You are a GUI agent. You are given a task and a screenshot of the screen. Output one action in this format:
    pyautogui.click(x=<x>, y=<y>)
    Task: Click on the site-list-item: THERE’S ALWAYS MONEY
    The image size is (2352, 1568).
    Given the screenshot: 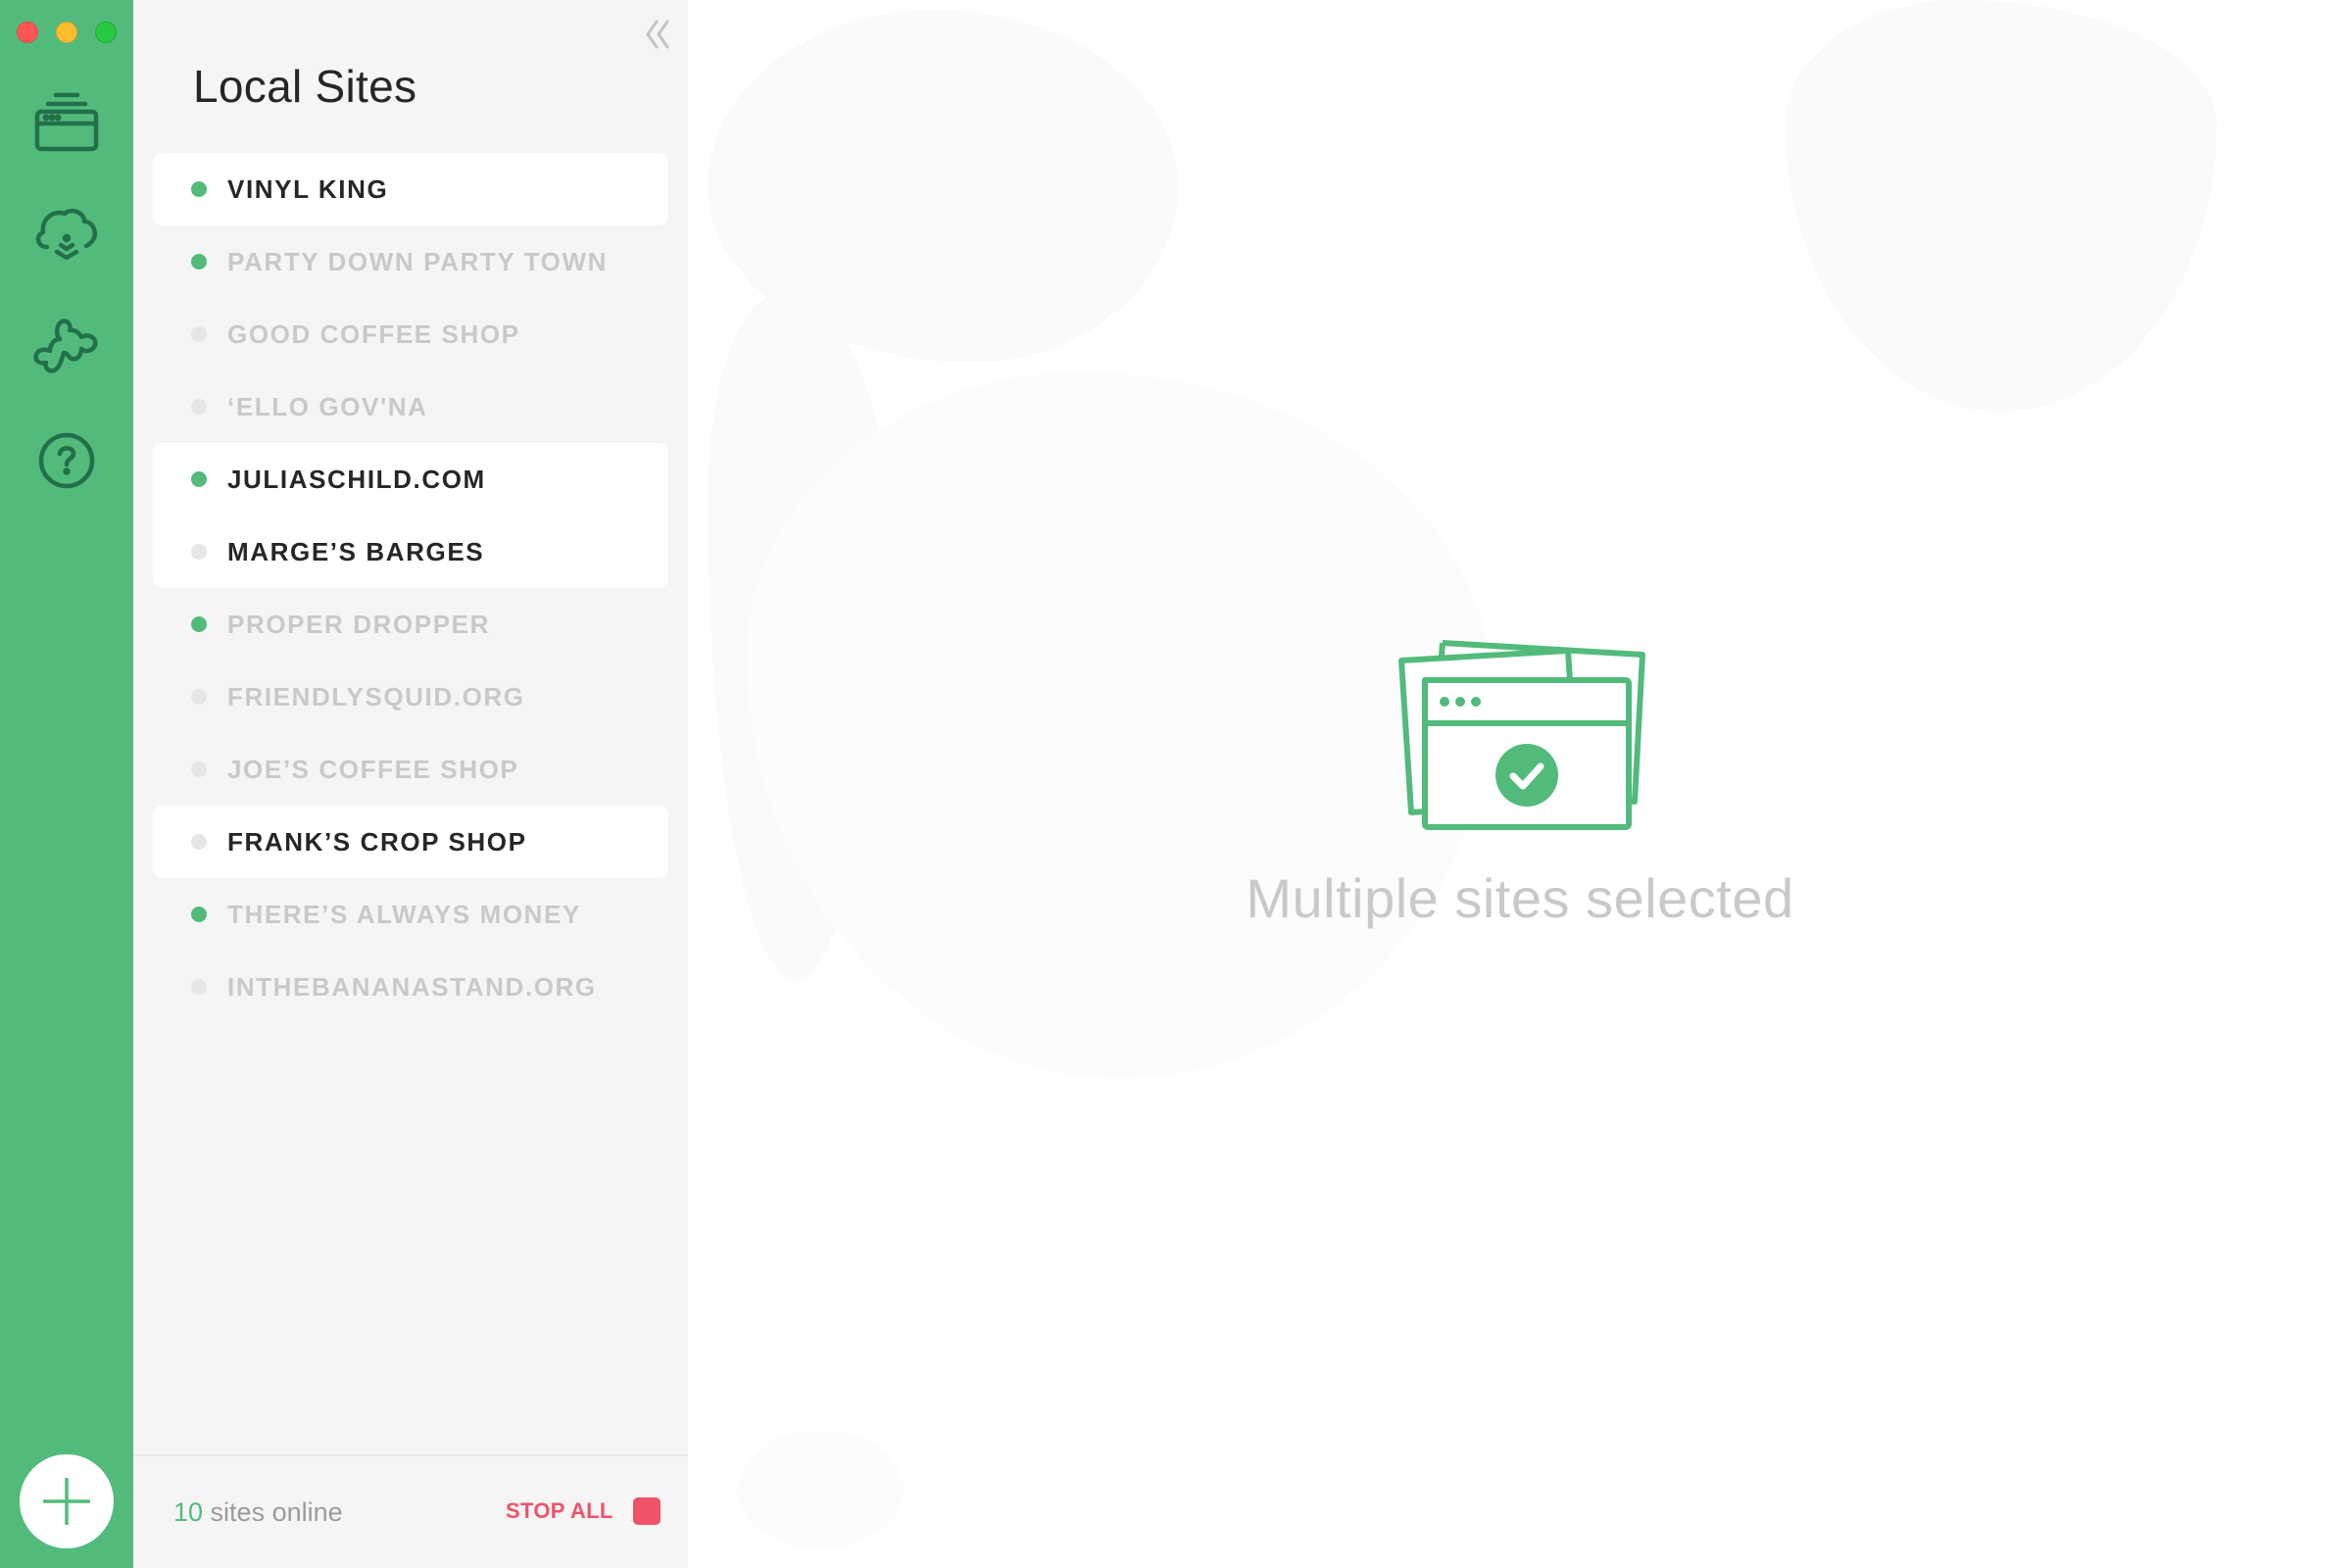 What is the action you would take?
    pyautogui.click(x=410, y=915)
    